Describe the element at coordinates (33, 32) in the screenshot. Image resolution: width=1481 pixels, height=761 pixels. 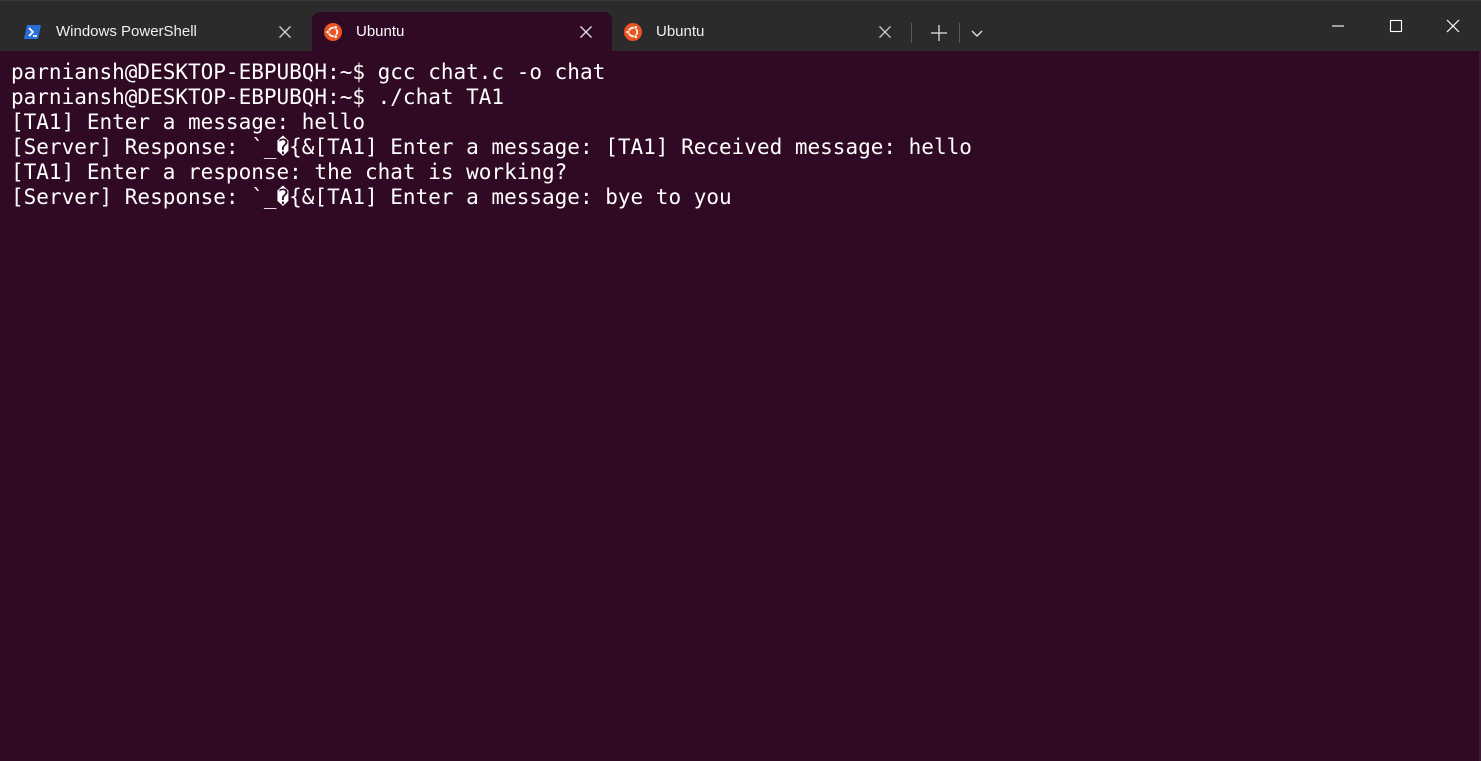
I see `powershell-icon` at that location.